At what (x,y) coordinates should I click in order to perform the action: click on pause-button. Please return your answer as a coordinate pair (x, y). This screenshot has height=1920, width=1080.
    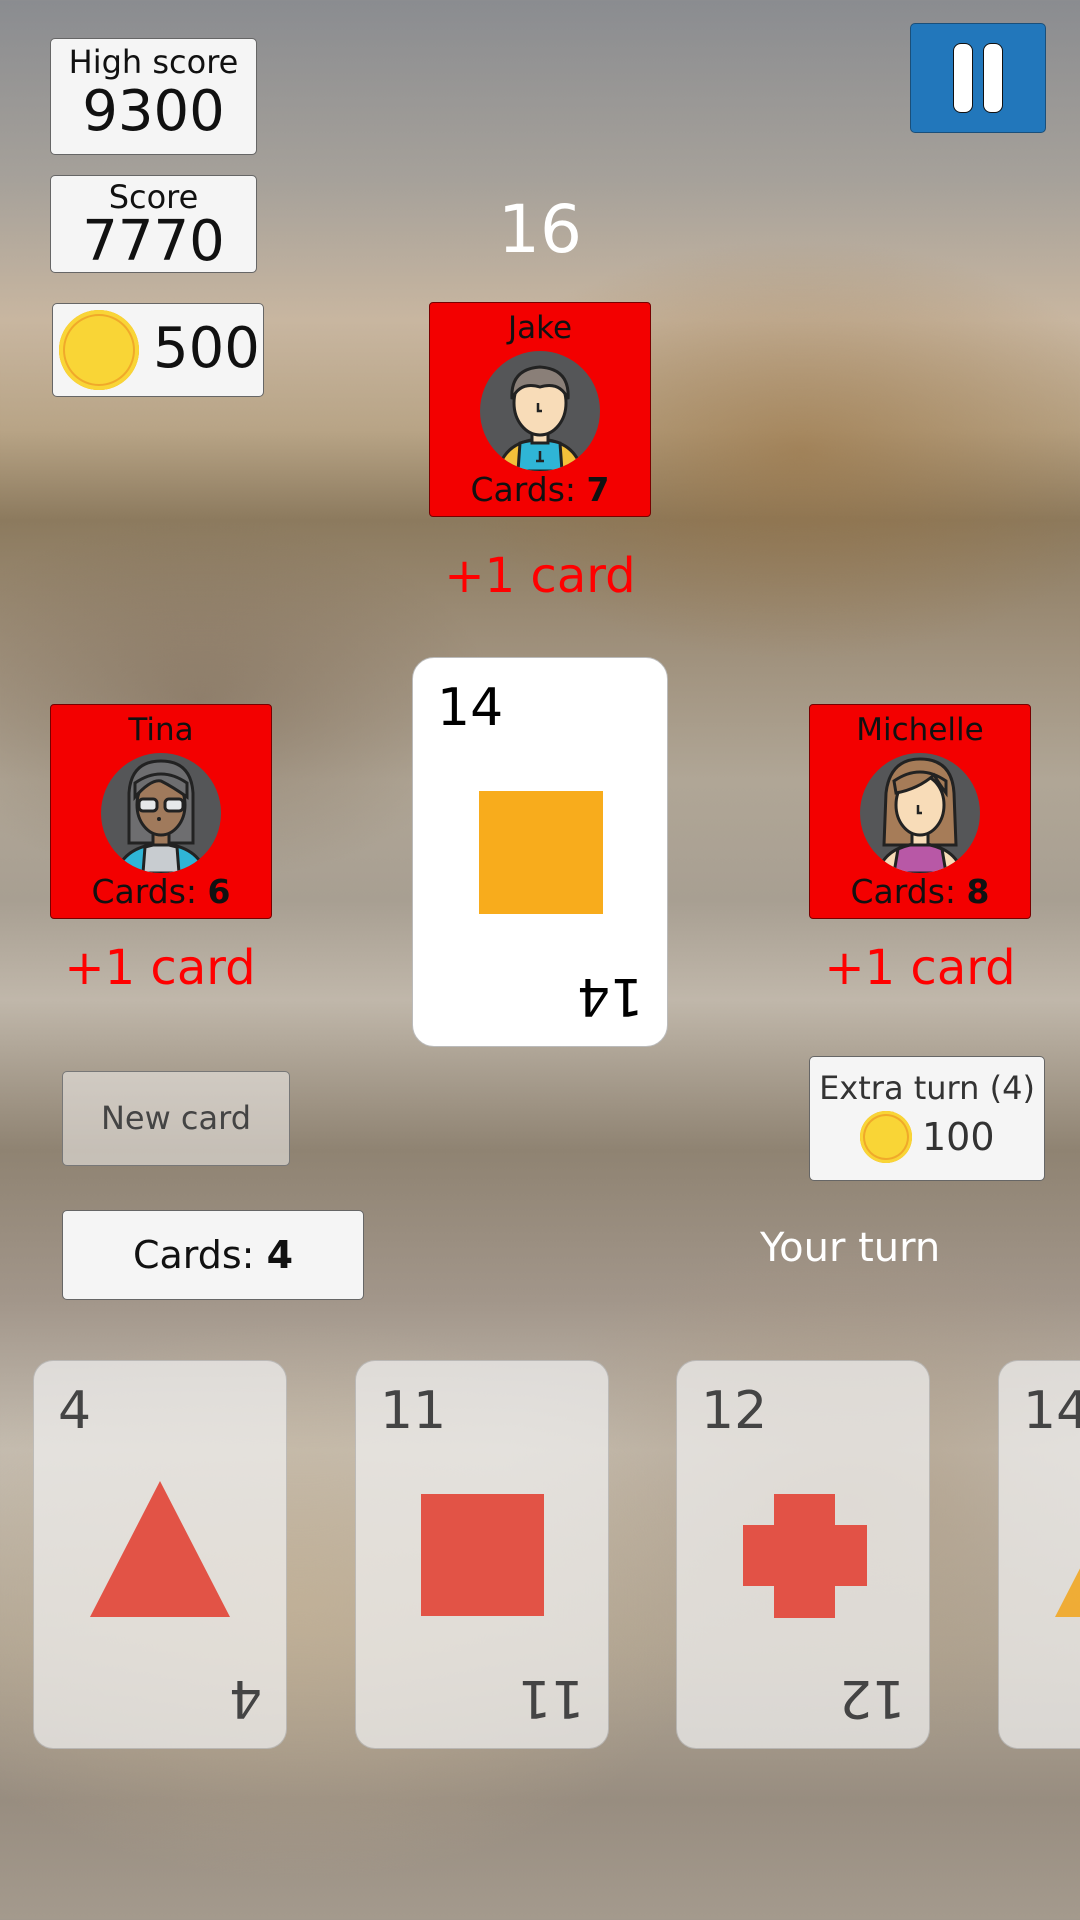
    Looking at the image, I should click on (978, 78).